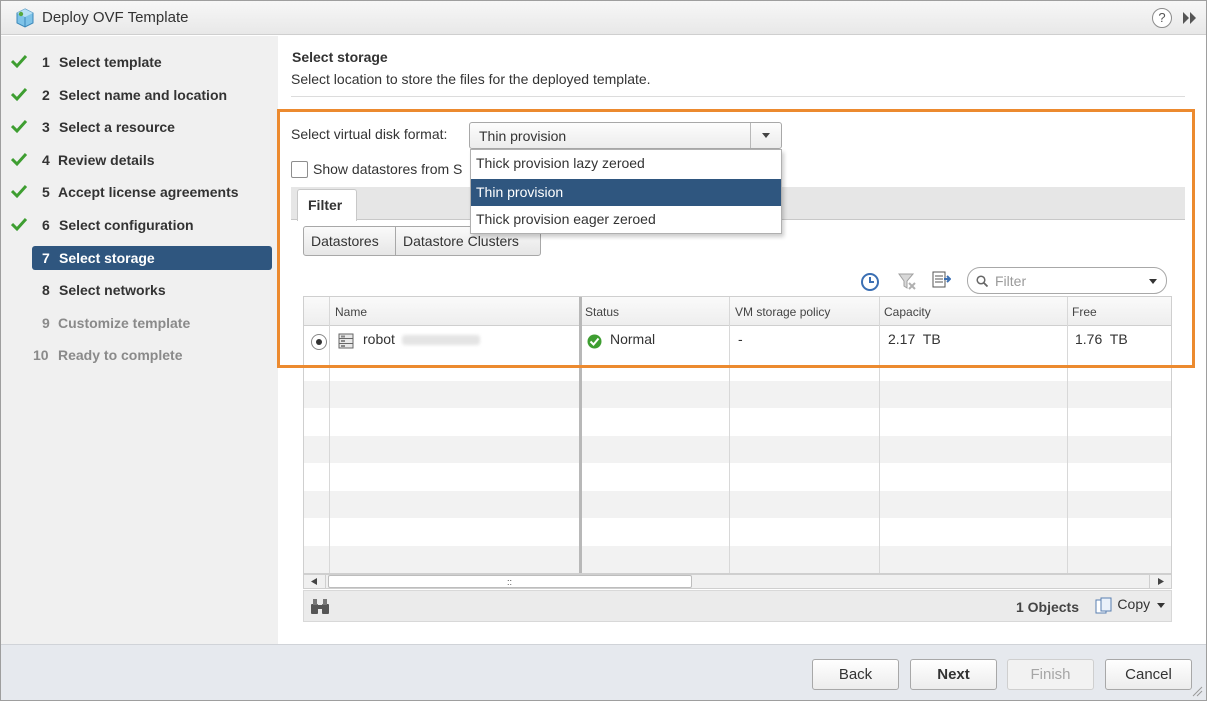 The image size is (1207, 701). What do you see at coordinates (626, 163) in the screenshot?
I see `option-thick-lazy: Thick provision lazy zeroed` at bounding box center [626, 163].